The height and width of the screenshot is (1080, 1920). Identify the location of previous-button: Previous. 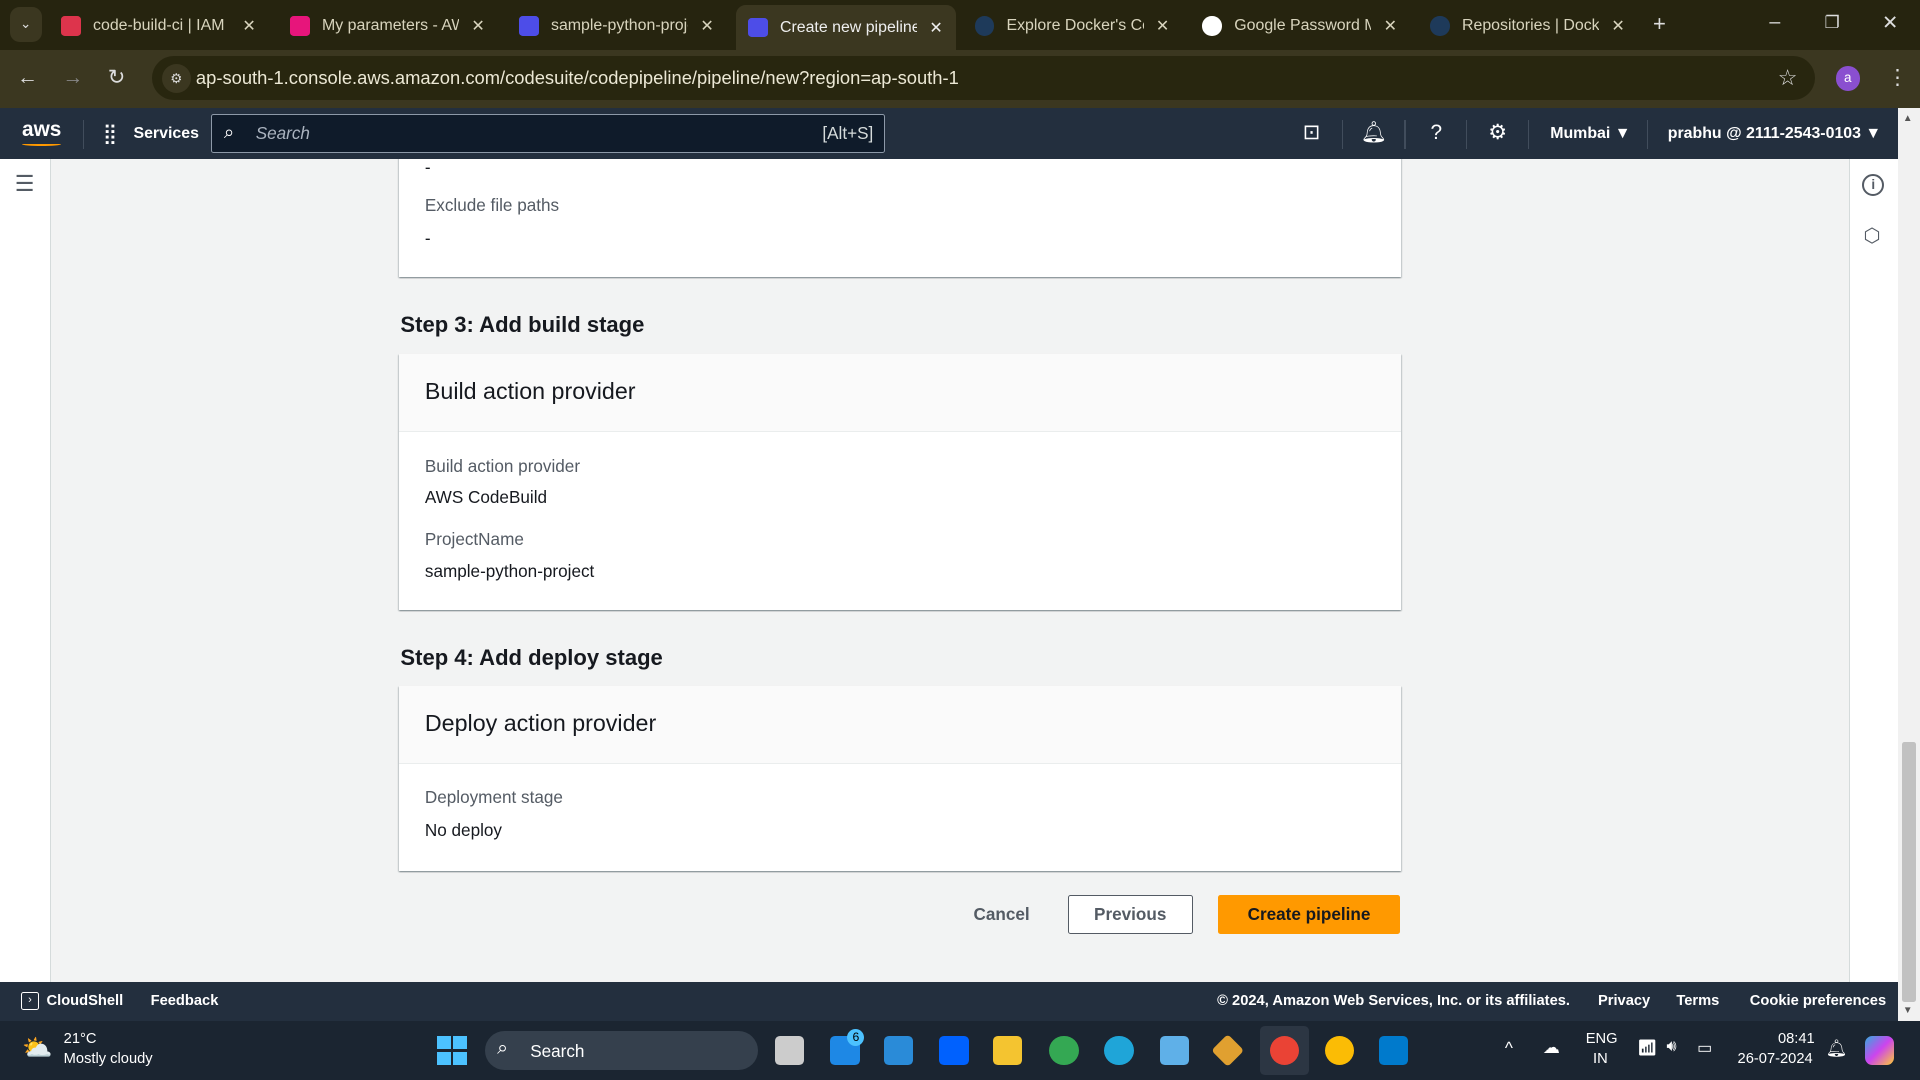
(1130, 915).